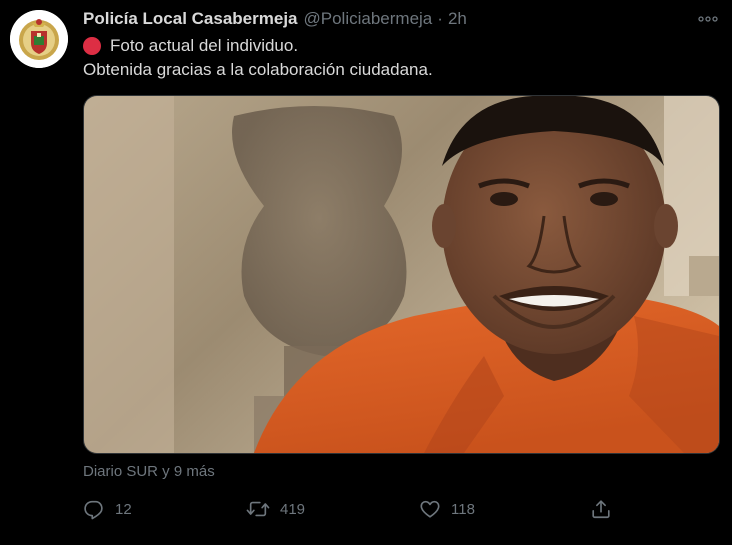 Image resolution: width=732 pixels, height=545 pixels. Describe the element at coordinates (107, 509) in the screenshot. I see `reply-button: 12` at that location.